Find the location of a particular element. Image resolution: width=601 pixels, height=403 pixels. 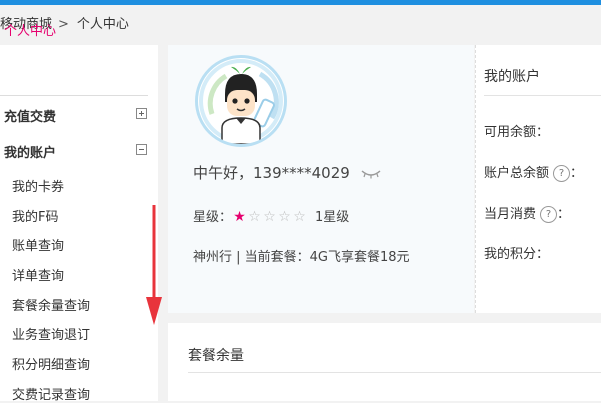

my-points-row: 我的积分： is located at coordinates (516, 252).